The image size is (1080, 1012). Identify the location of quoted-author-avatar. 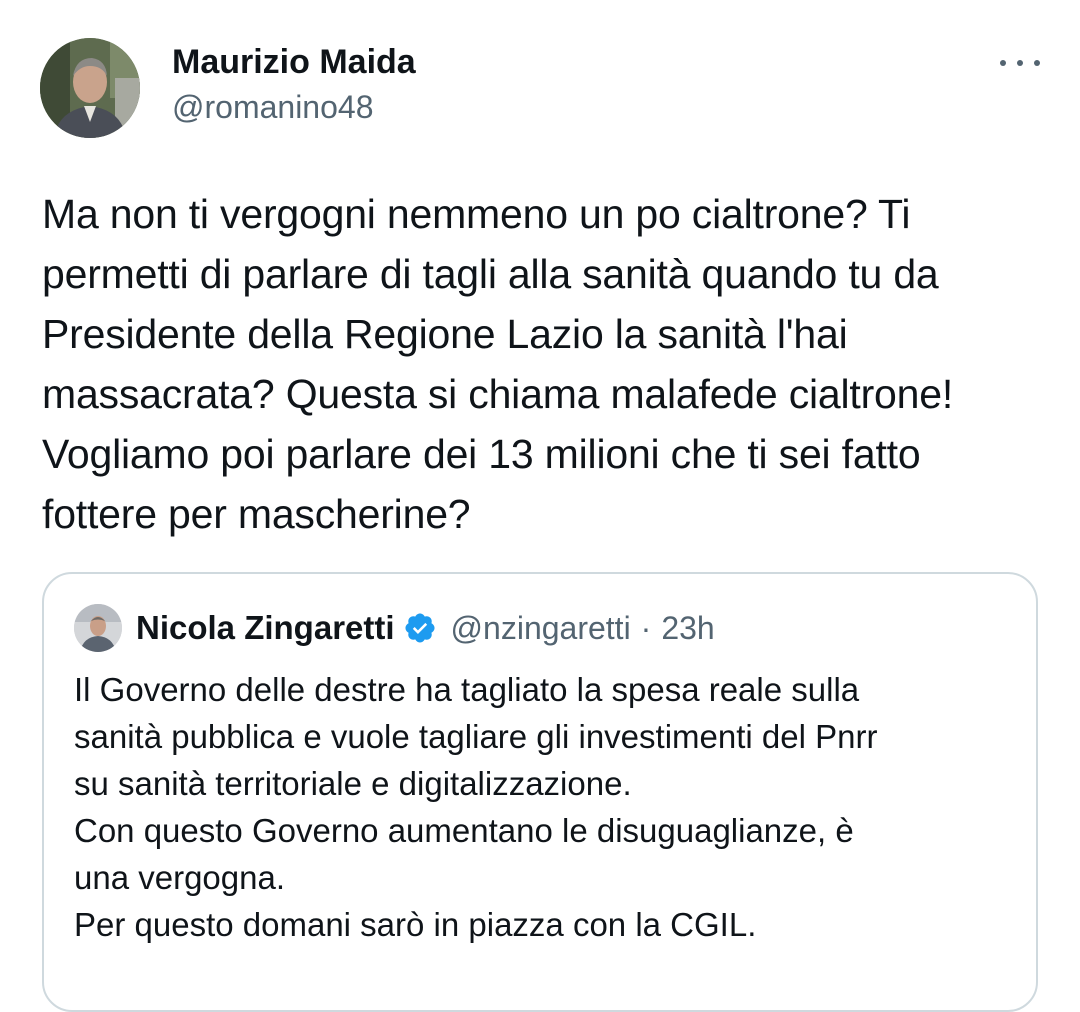
(98, 628).